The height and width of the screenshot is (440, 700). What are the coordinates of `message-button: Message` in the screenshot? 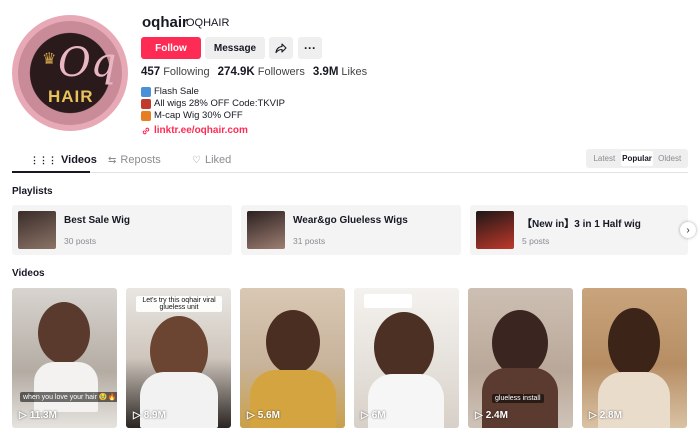 It's located at (235, 48).